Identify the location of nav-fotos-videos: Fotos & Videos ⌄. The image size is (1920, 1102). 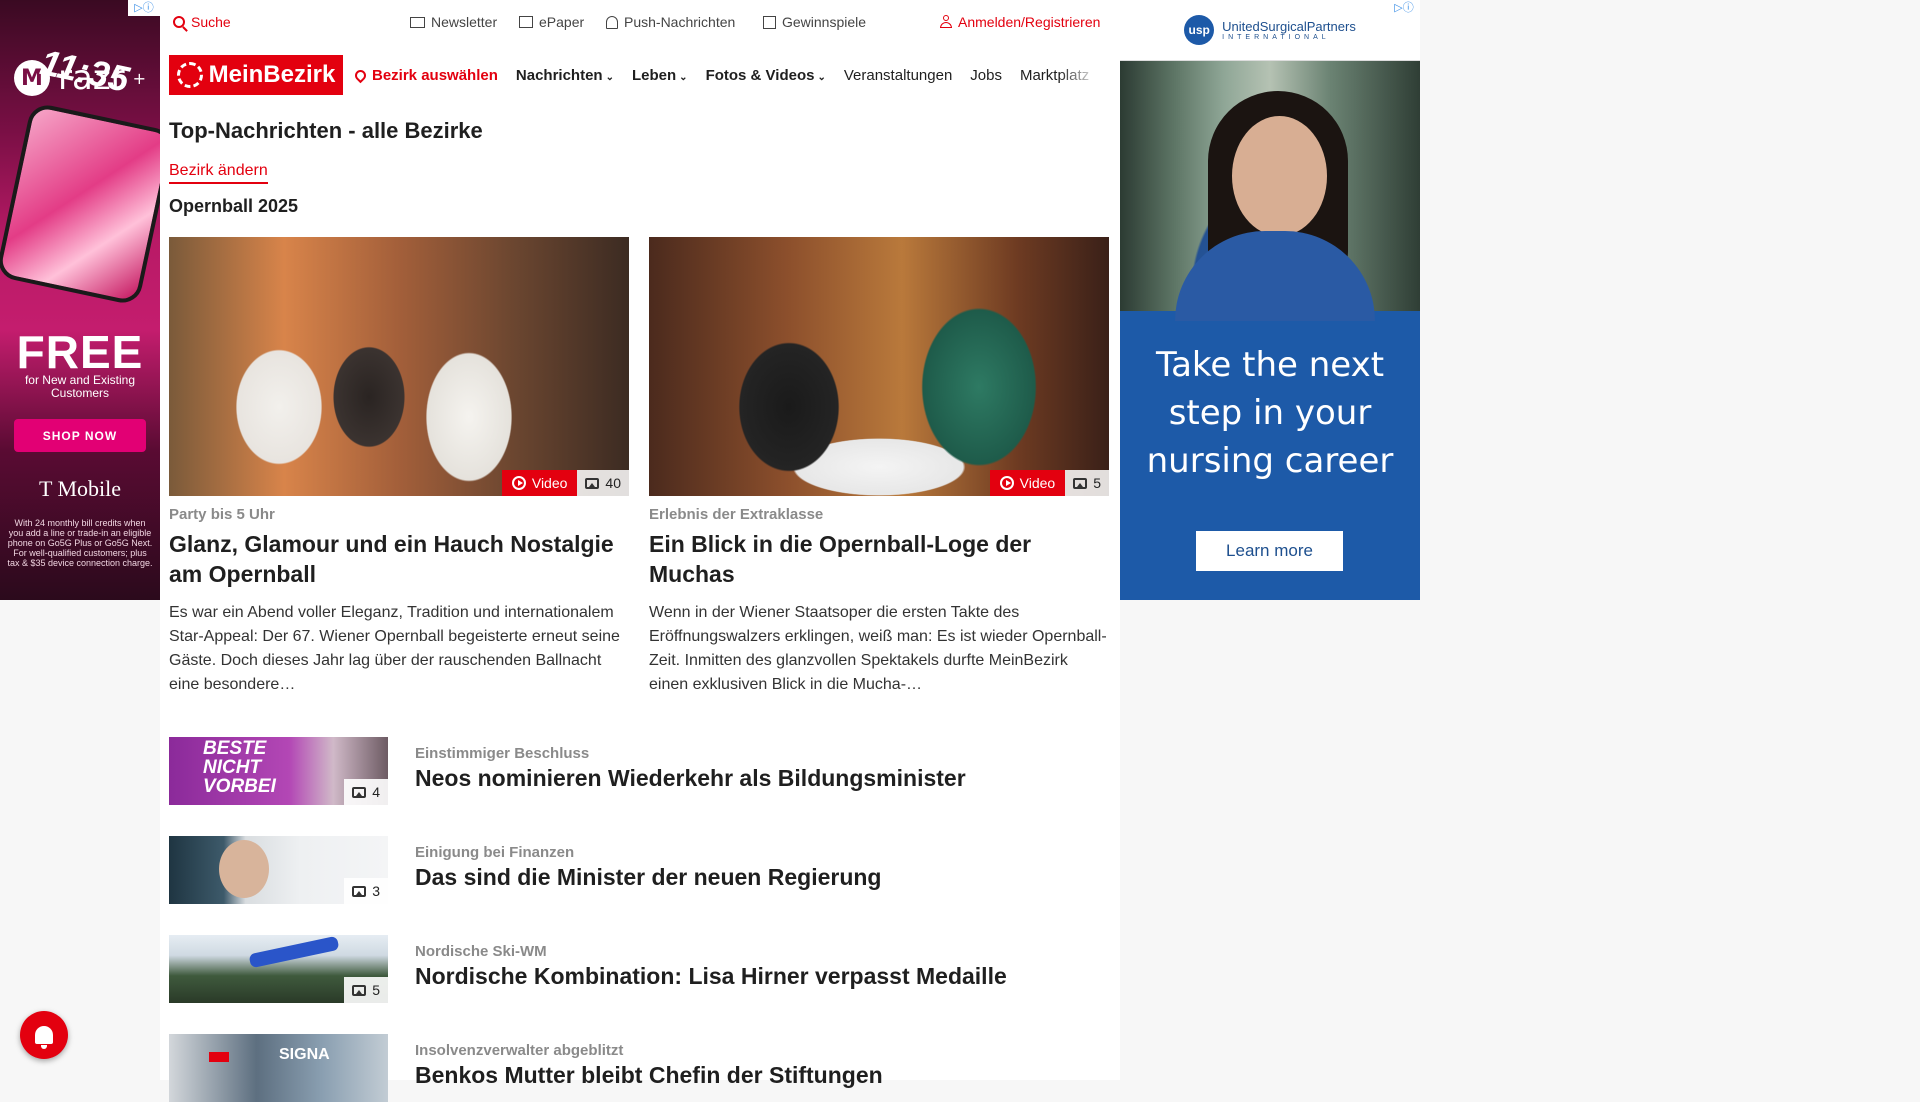
(766, 75).